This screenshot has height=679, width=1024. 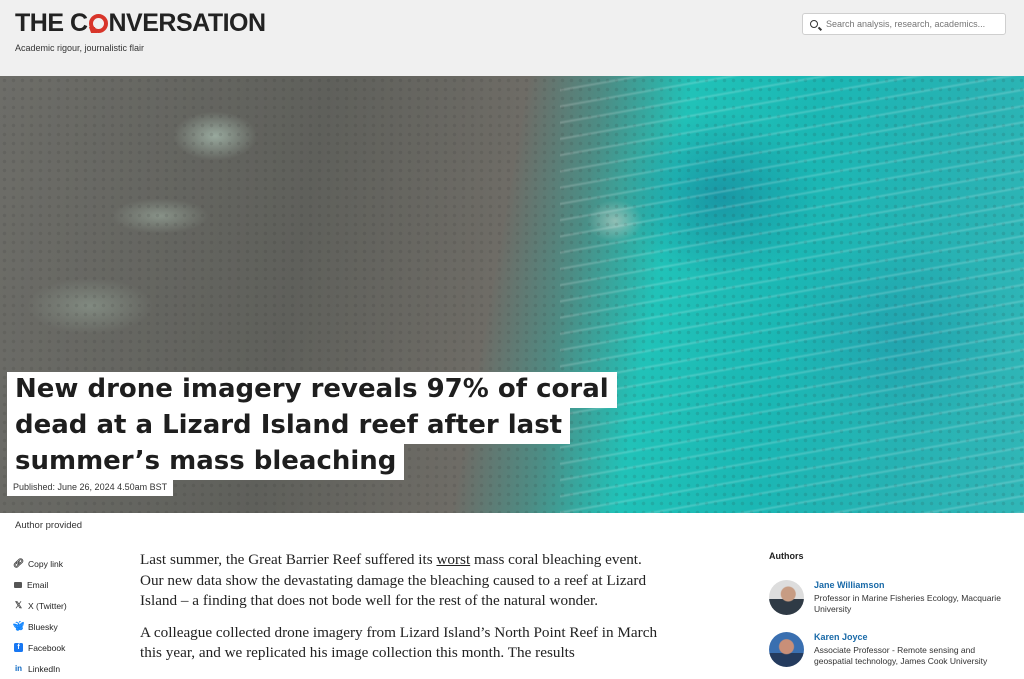 I want to click on share-label: Copy link, so click(x=45, y=563).